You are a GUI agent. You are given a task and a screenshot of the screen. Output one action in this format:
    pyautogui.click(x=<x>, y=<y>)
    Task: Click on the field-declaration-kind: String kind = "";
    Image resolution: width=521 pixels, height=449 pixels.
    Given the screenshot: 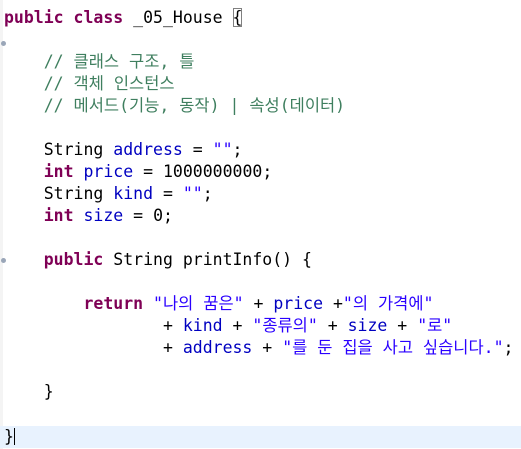 What is the action you would take?
    pyautogui.click(x=261, y=194)
    